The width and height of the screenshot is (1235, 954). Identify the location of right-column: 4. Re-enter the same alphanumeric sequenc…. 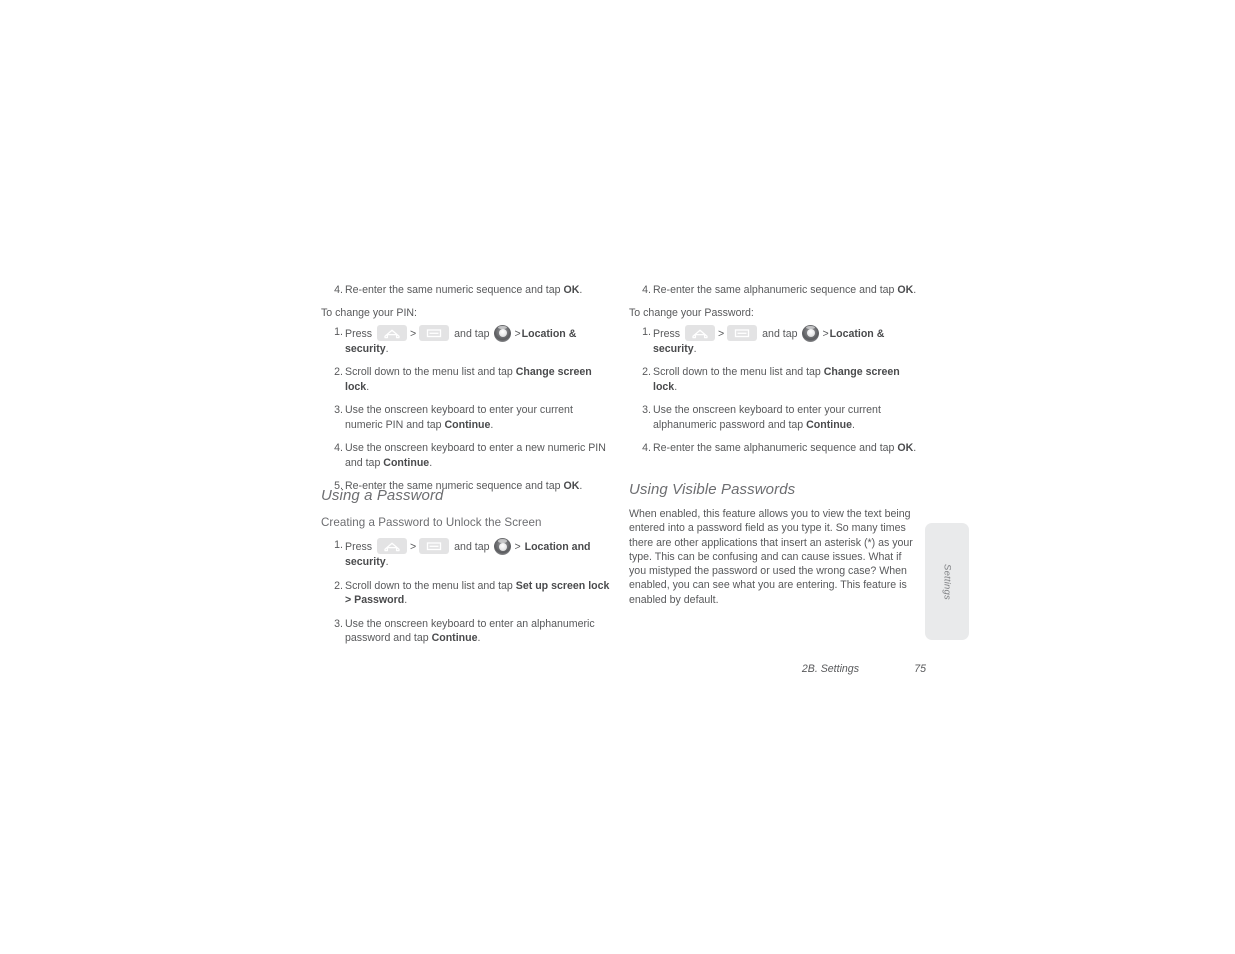
(775, 369).